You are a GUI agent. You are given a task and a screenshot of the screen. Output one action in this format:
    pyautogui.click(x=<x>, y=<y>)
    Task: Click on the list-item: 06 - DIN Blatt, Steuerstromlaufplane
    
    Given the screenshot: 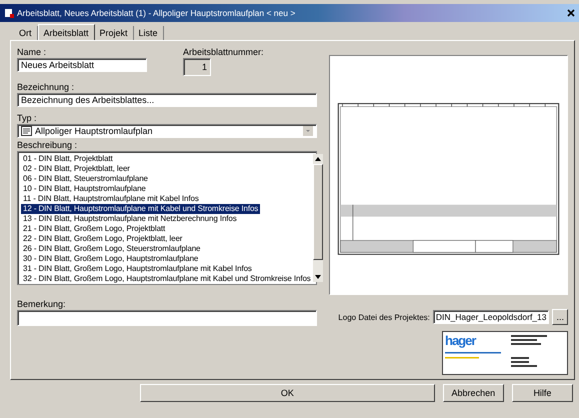 What is the action you would take?
    pyautogui.click(x=167, y=179)
    